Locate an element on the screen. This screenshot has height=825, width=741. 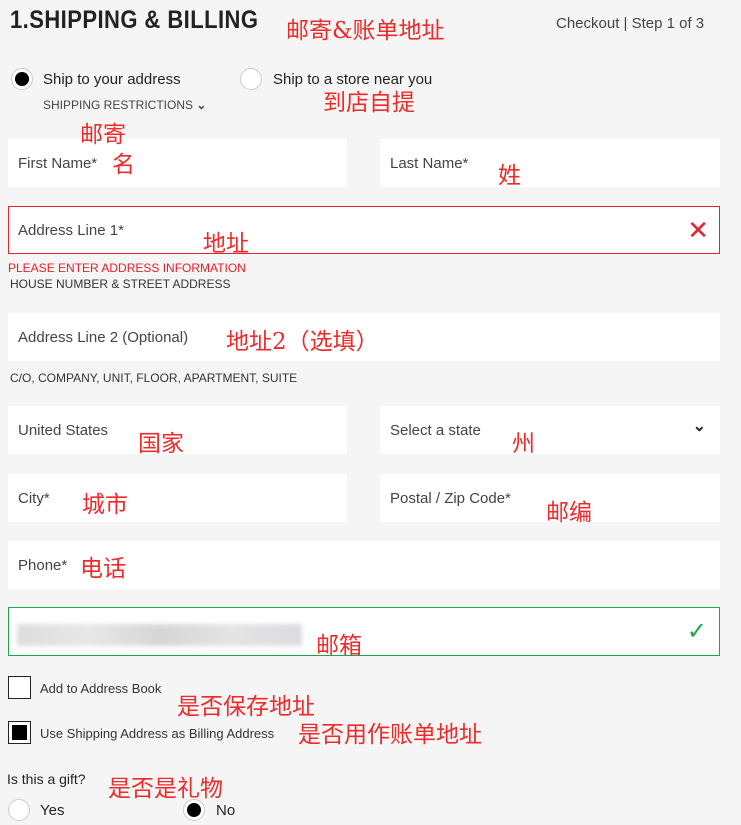
last-name-field: Last Name* is located at coordinates (550, 163).